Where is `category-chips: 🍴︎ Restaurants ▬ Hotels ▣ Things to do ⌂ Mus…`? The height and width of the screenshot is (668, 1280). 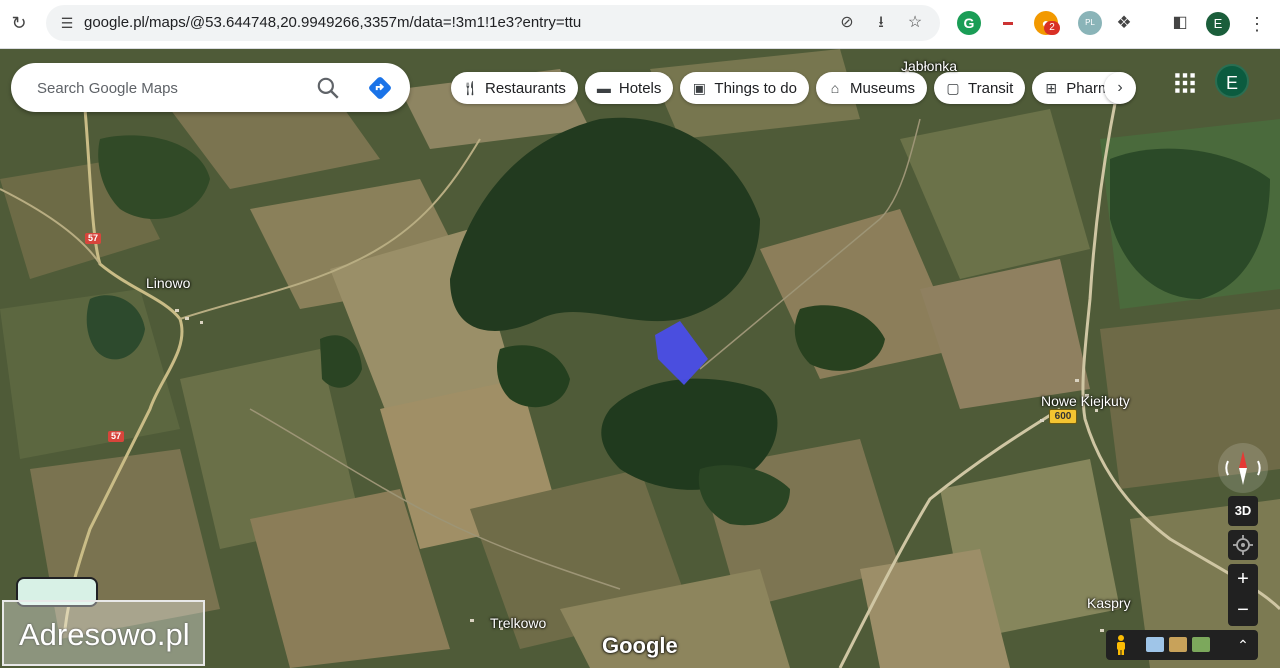
category-chips: 🍴︎ Restaurants ▬ Hotels ▣ Things to do ⌂ Mus… is located at coordinates (793, 88).